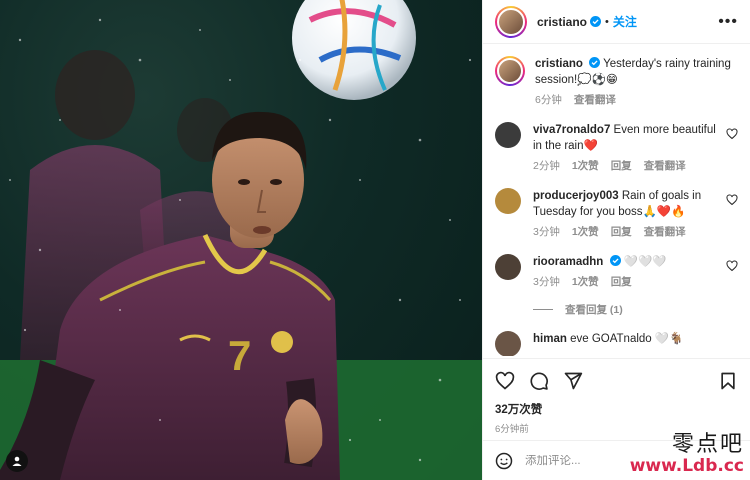 This screenshot has height=480, width=750. What do you see at coordinates (635, 309) in the screenshot?
I see `view-replies-button: 查看回复 (1)` at bounding box center [635, 309].